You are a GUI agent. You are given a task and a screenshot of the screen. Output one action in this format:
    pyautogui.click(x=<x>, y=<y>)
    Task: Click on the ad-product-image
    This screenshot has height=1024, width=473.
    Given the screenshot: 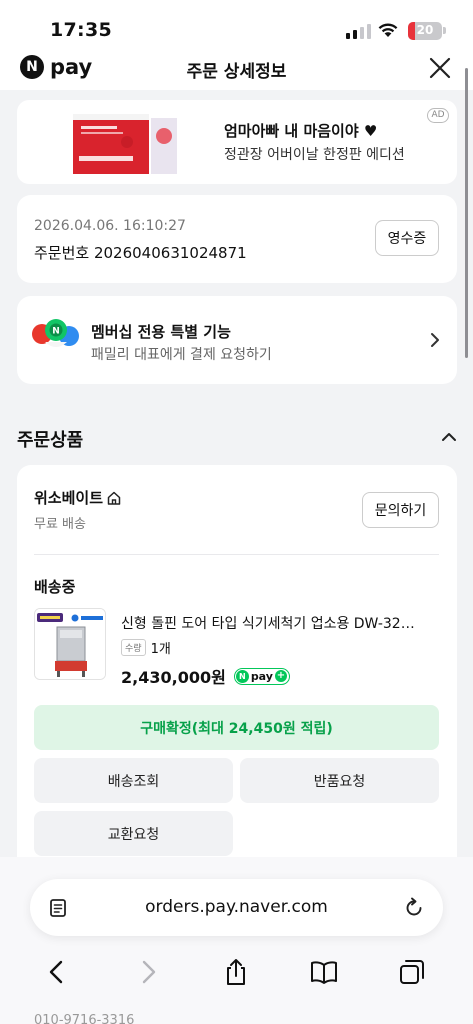 What is the action you would take?
    pyautogui.click(x=125, y=142)
    